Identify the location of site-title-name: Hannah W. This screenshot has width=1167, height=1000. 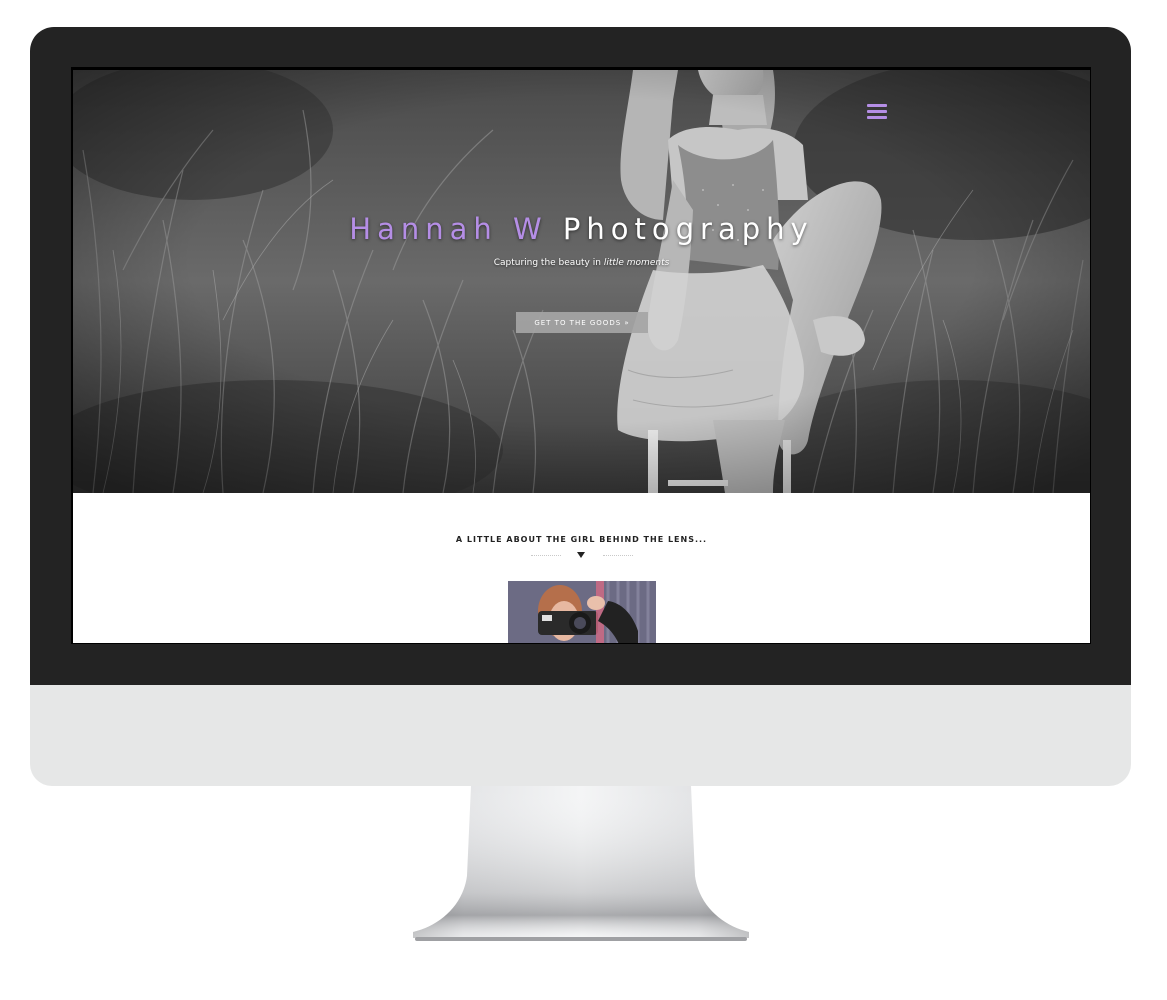
(448, 229).